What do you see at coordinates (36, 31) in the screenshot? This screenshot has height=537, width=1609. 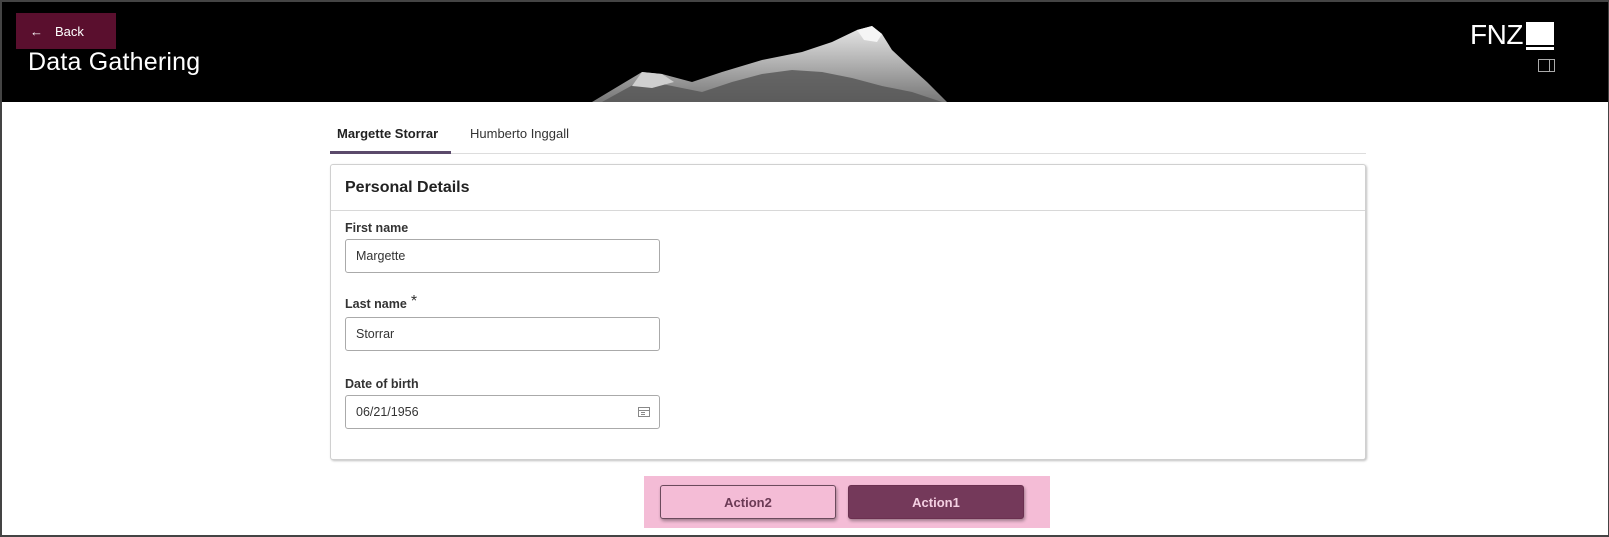 I see `arrow-left-icon: ←` at bounding box center [36, 31].